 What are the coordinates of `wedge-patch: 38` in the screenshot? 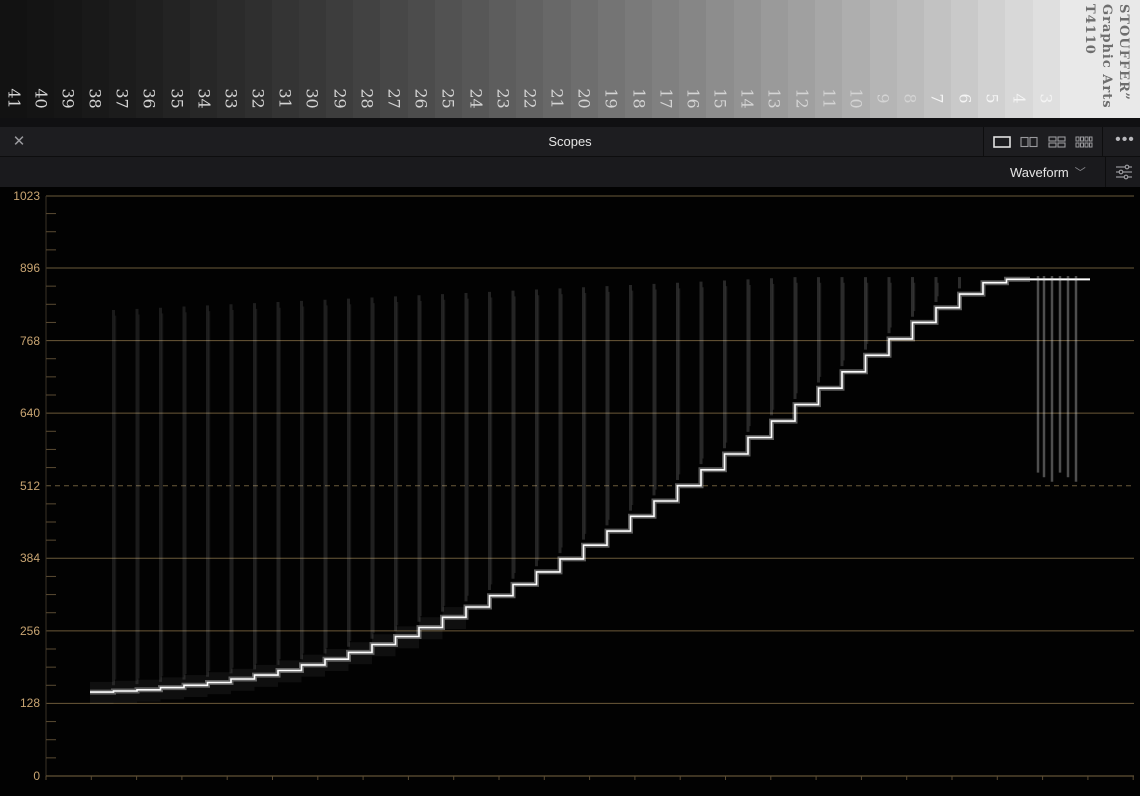 It's located at (95, 59).